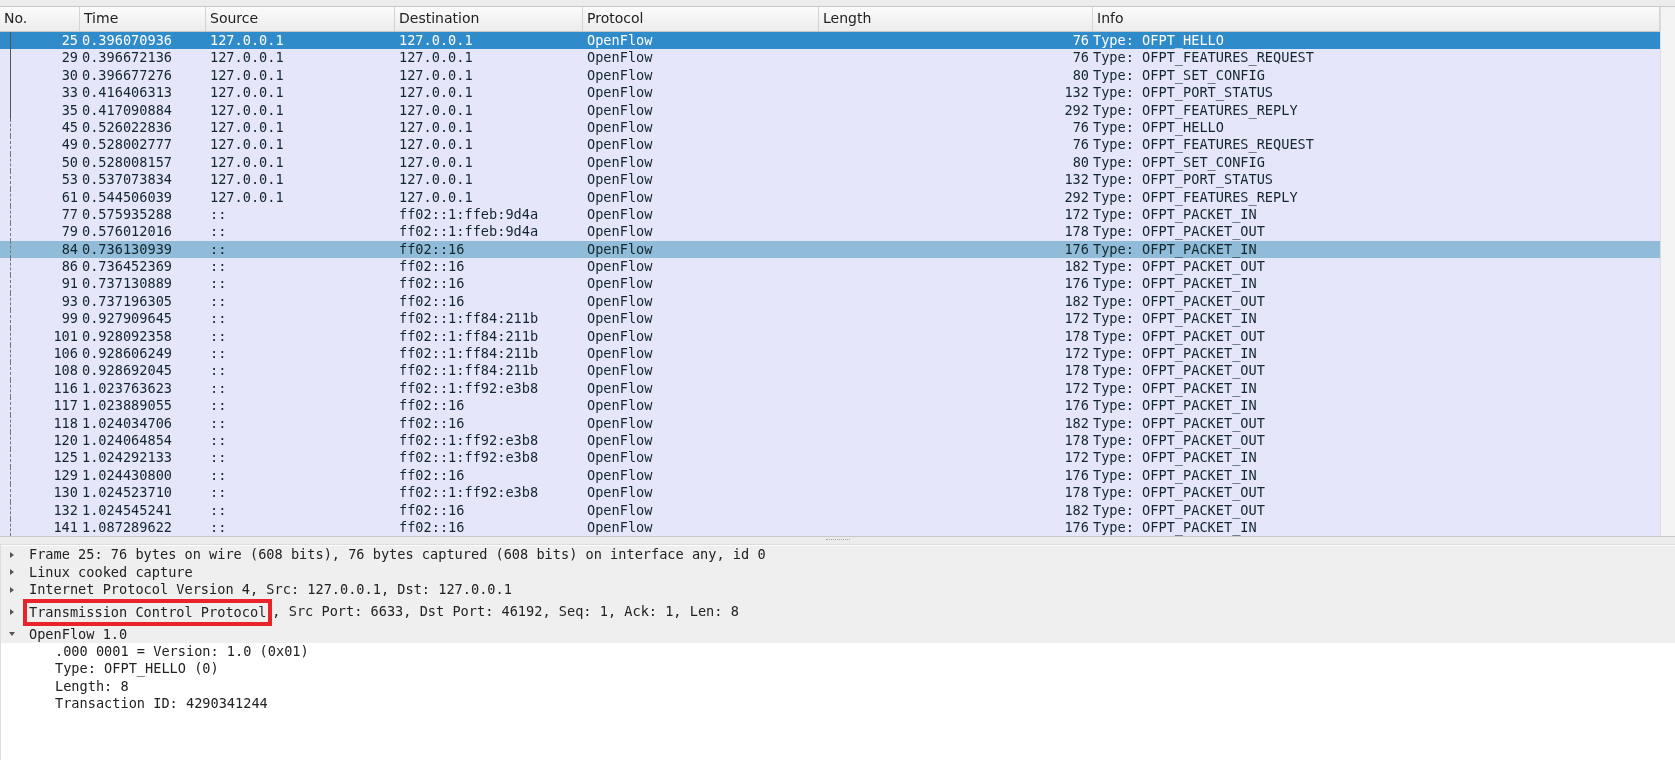 This screenshot has height=760, width=1675. I want to click on packet-row: 108 0.928692045 :: ff02::1:ff84:211b OpenFlow 178 Type: OFPT_PACKET_OUT, so click(830, 371).